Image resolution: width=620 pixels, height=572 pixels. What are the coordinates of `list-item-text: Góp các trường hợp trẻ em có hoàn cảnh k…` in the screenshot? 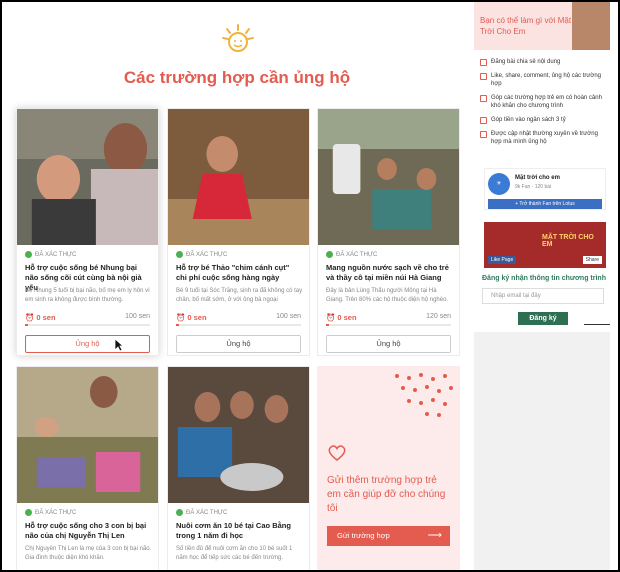 It's located at (546, 102).